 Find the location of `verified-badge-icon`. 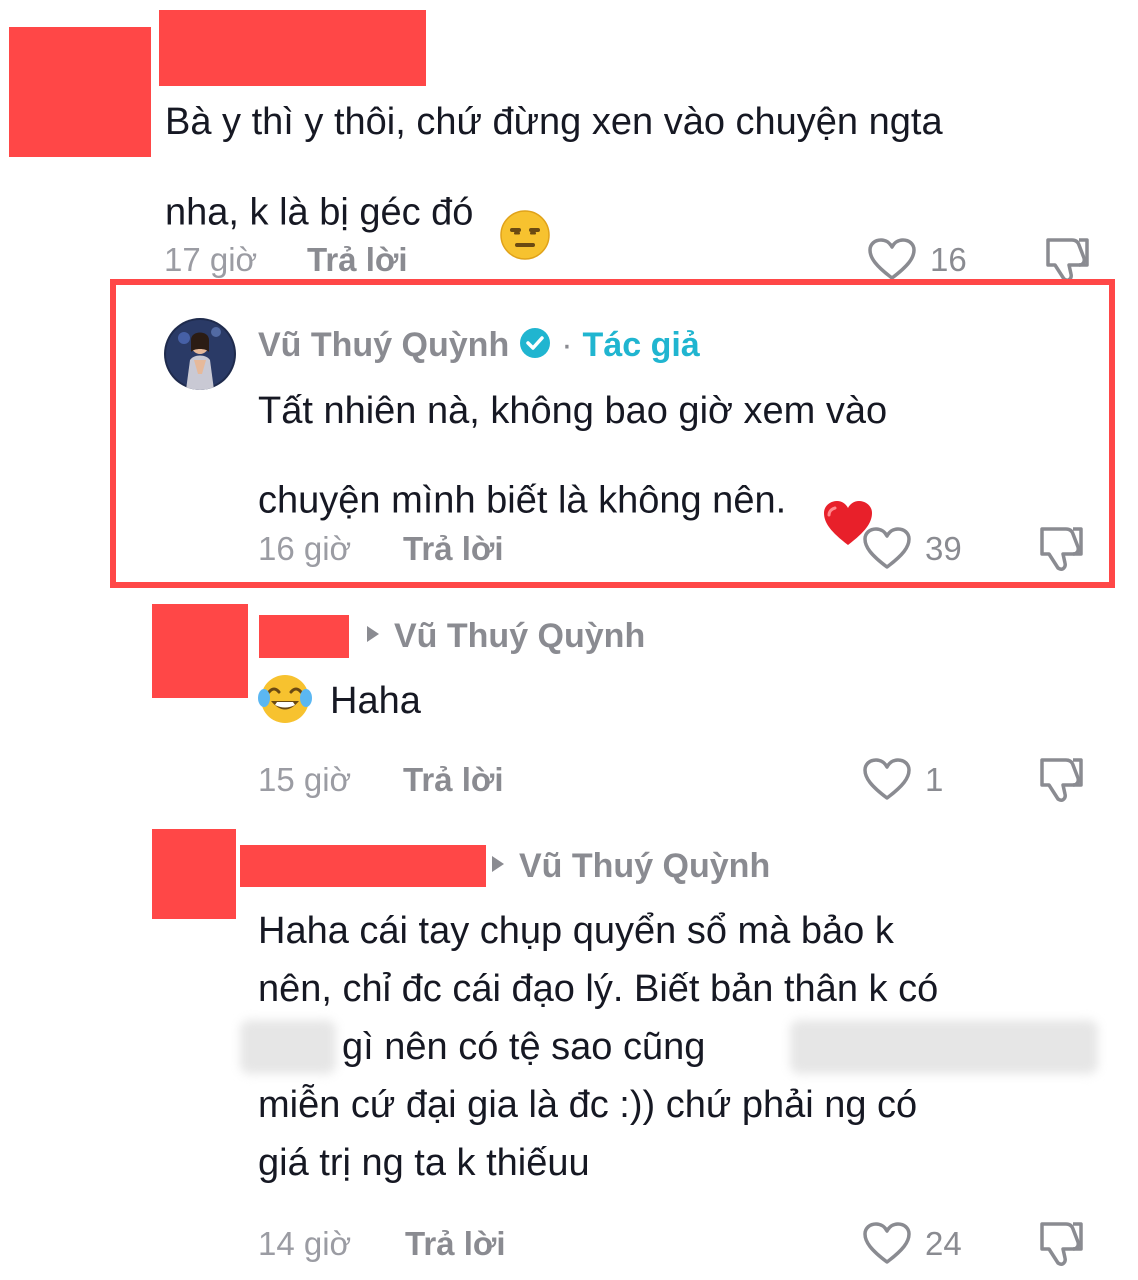

verified-badge-icon is located at coordinates (535, 345).